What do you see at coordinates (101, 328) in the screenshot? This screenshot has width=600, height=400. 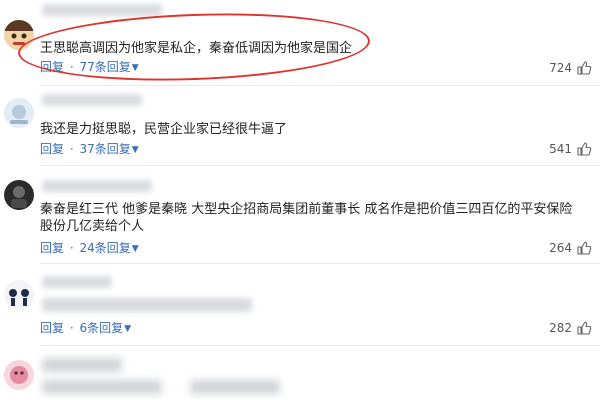 I see `replies-count-label: 6条回复` at bounding box center [101, 328].